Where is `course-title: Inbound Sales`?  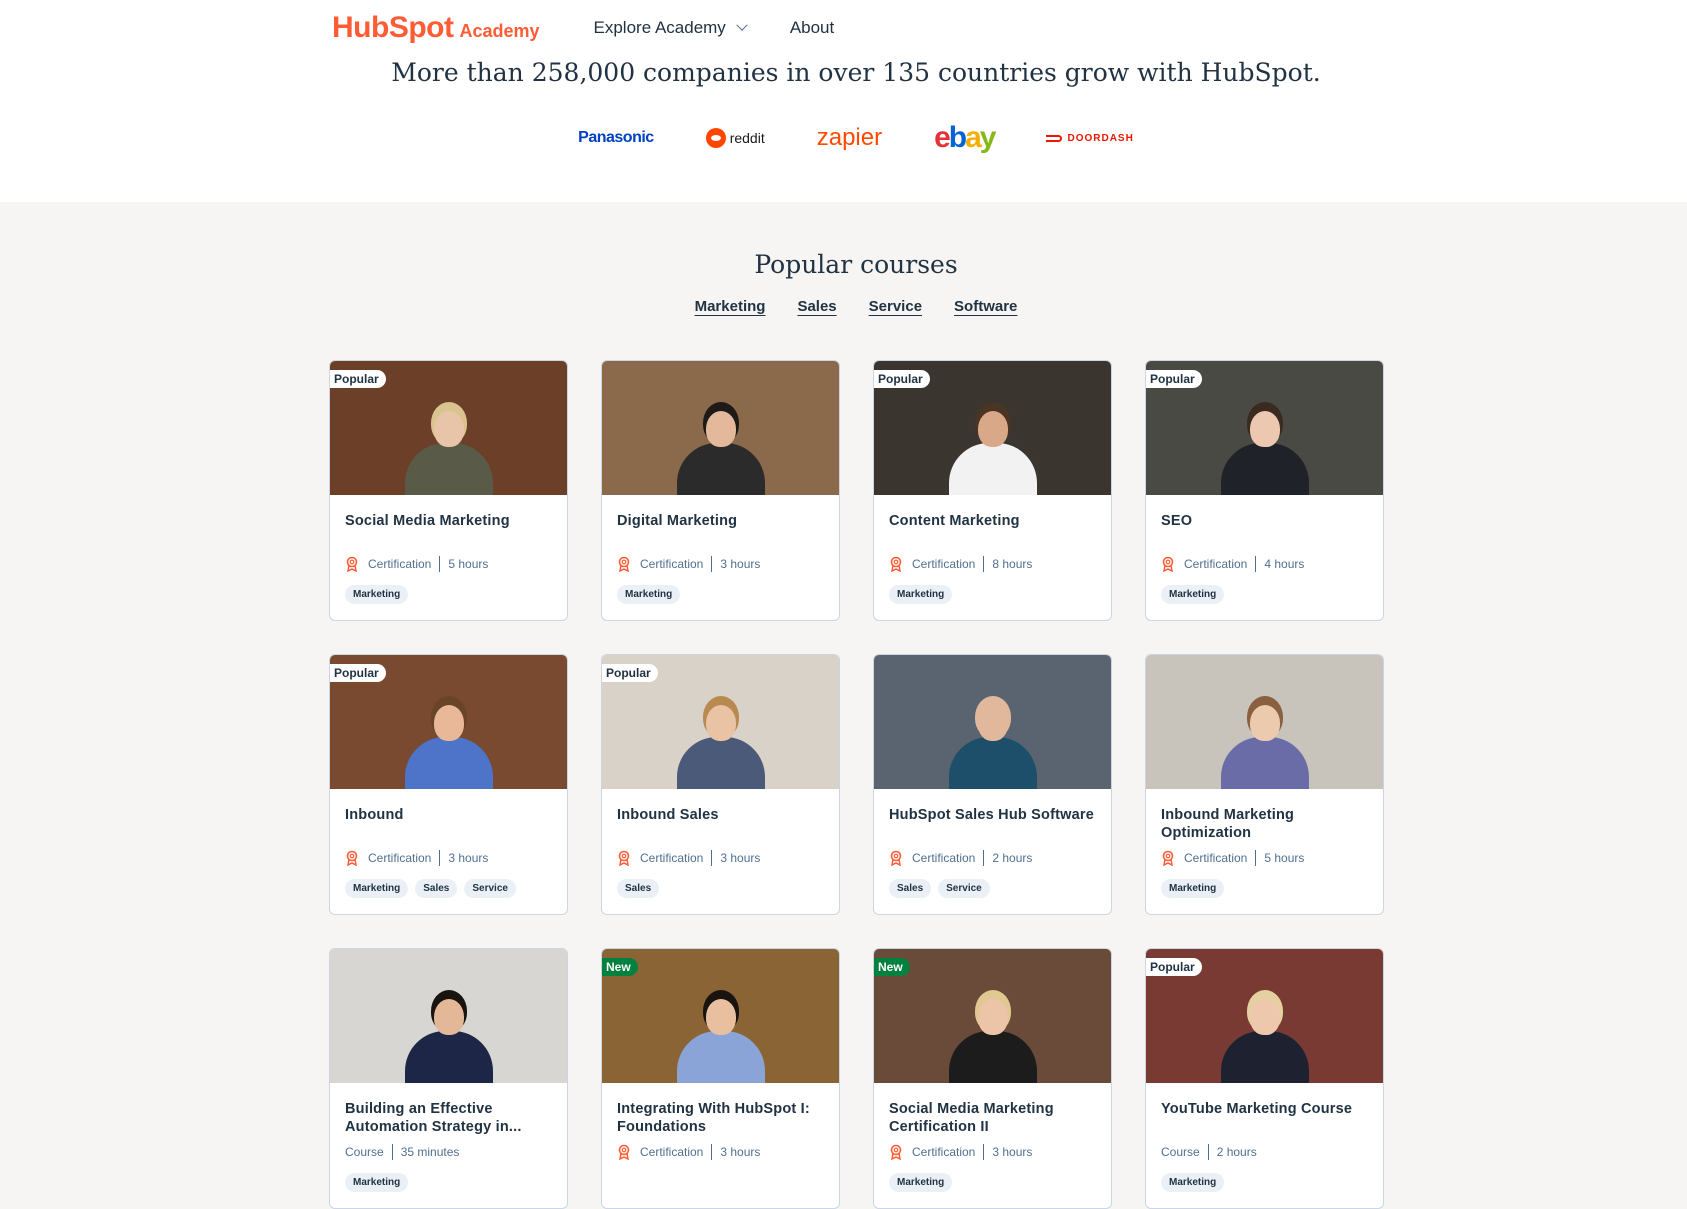
course-title: Inbound Sales is located at coordinates (668, 815).